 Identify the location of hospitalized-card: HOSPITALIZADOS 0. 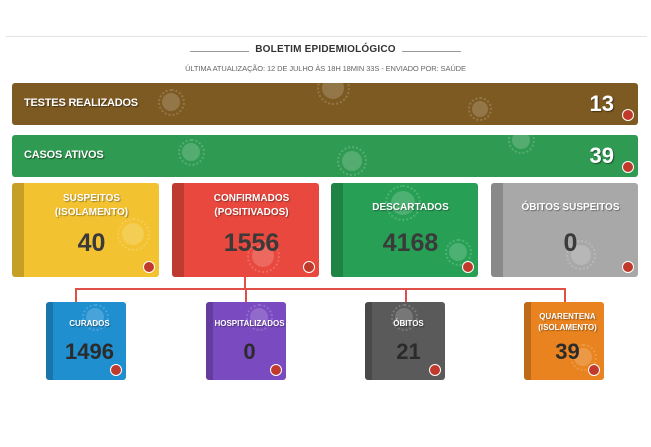
(246, 341).